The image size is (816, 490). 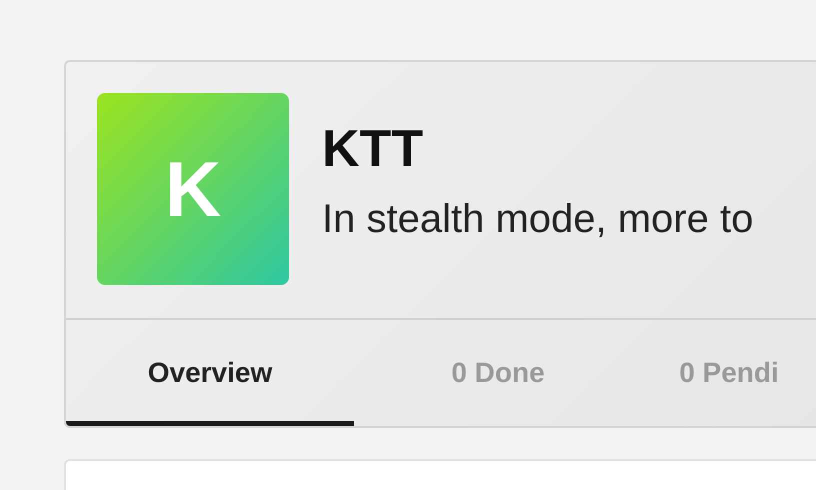 What do you see at coordinates (193, 189) in the screenshot?
I see `avatar: K` at bounding box center [193, 189].